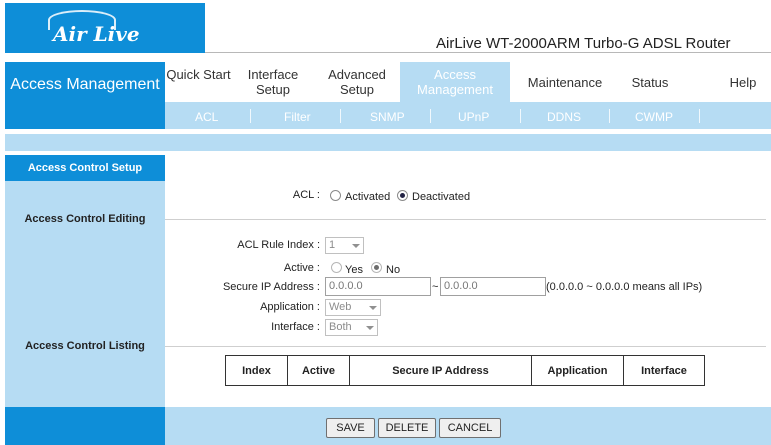 The image size is (771, 445). I want to click on sub-nav-upnp: UPnP, so click(473, 117).